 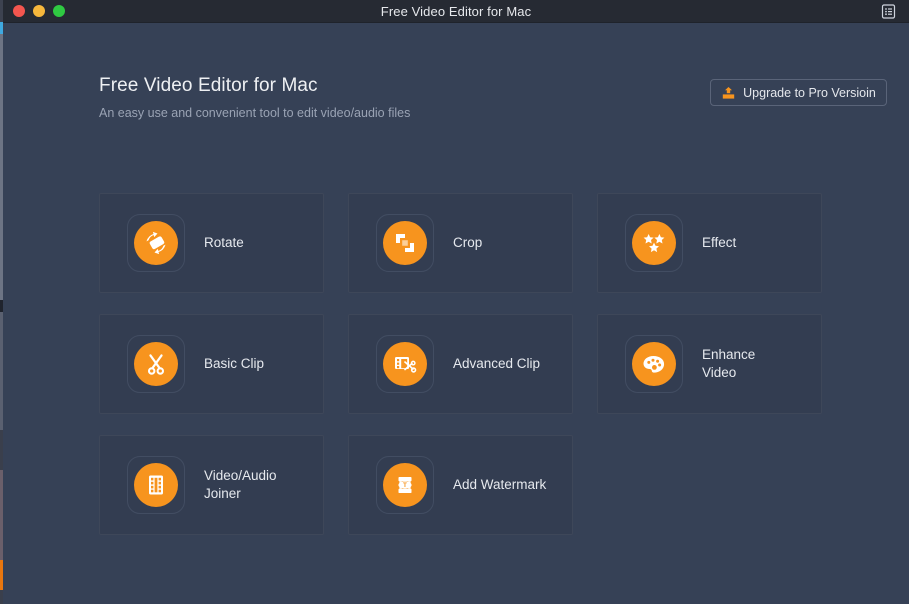 I want to click on crop-icon, so click(x=405, y=243).